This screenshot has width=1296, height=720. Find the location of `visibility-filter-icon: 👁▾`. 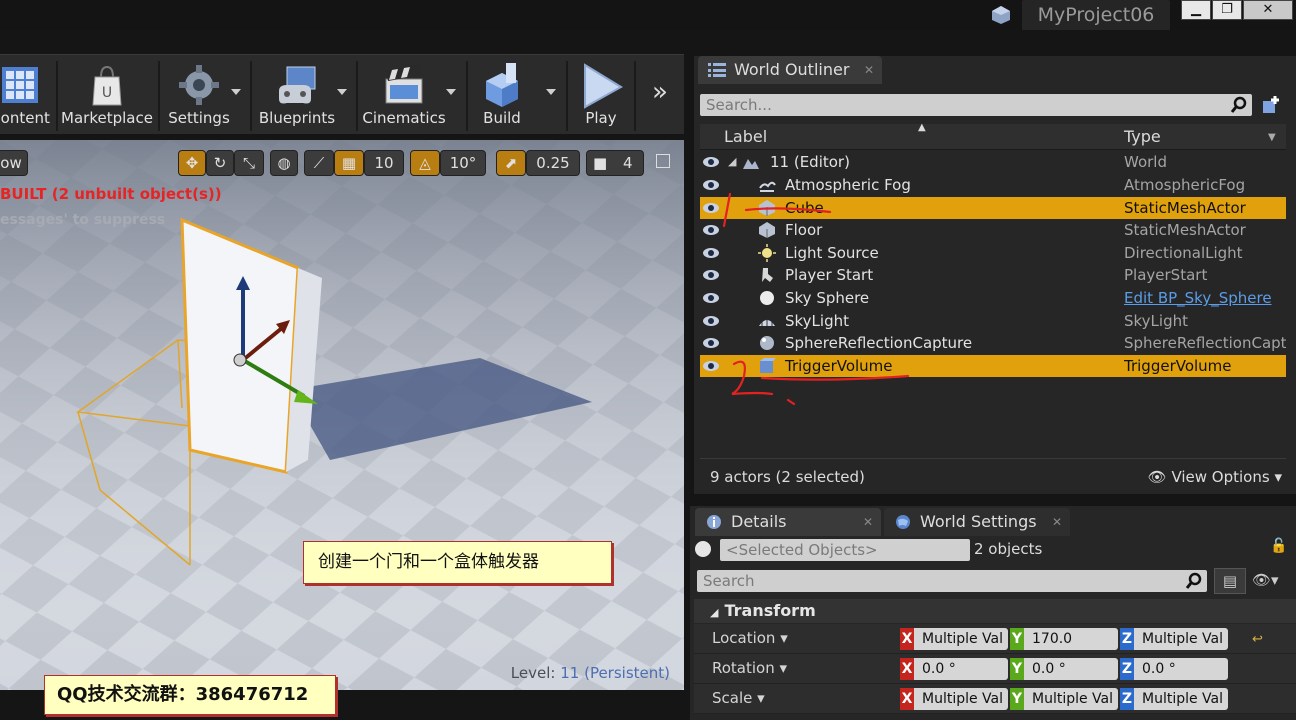

visibility-filter-icon: 👁▾ is located at coordinates (1265, 580).